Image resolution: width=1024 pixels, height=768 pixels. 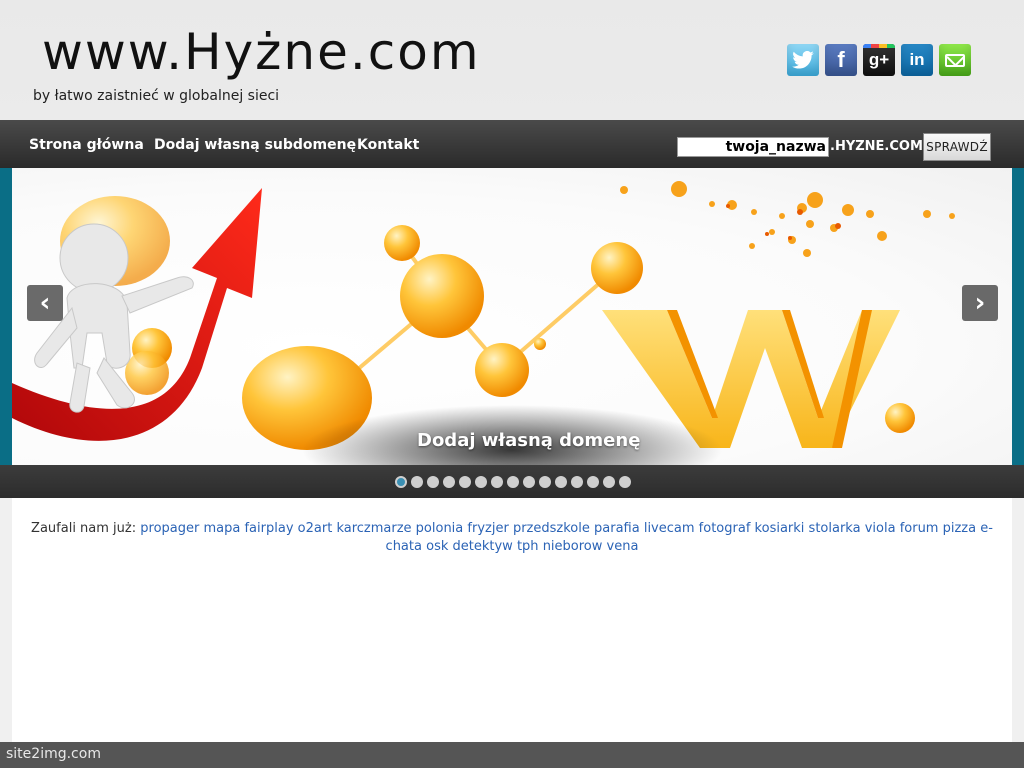 What do you see at coordinates (437, 546) in the screenshot?
I see `trusted-link: osk` at bounding box center [437, 546].